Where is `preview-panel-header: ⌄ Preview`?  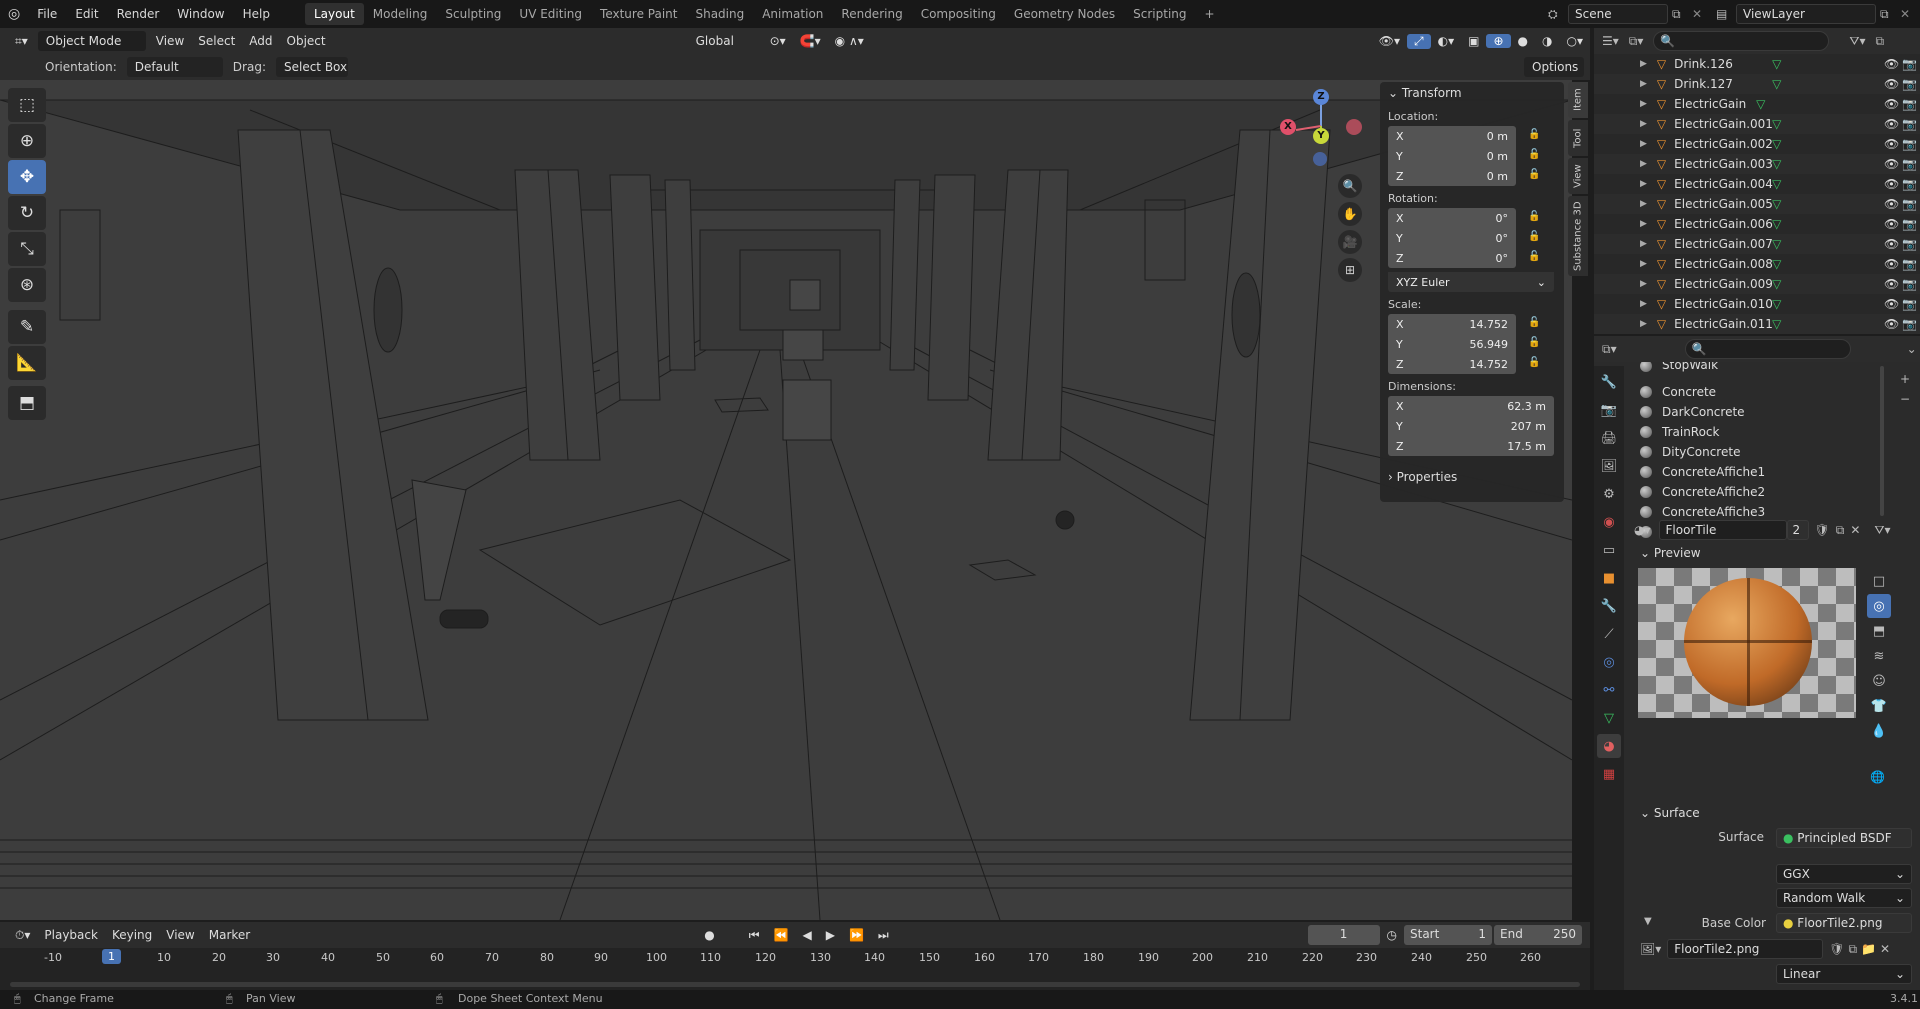
preview-panel-header: ⌄ Preview is located at coordinates (1670, 553).